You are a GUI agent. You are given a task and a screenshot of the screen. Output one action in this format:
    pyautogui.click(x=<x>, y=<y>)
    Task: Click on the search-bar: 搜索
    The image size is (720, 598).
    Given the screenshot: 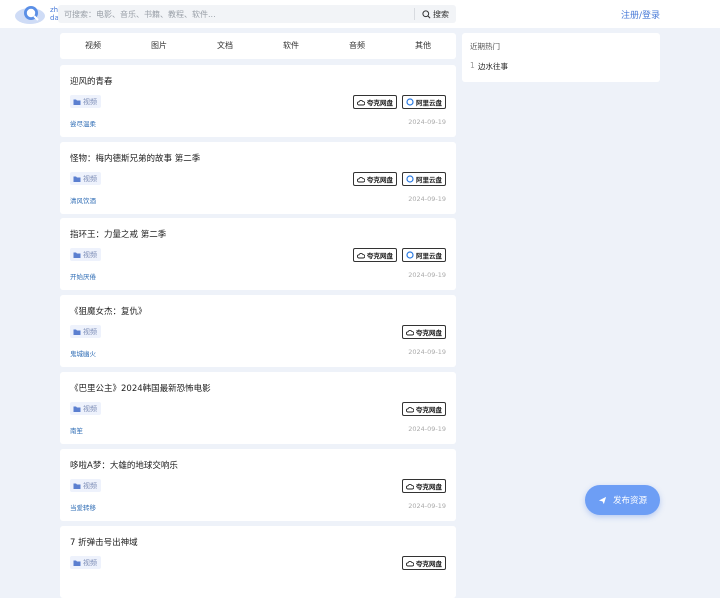 What is the action you would take?
    pyautogui.click(x=257, y=14)
    